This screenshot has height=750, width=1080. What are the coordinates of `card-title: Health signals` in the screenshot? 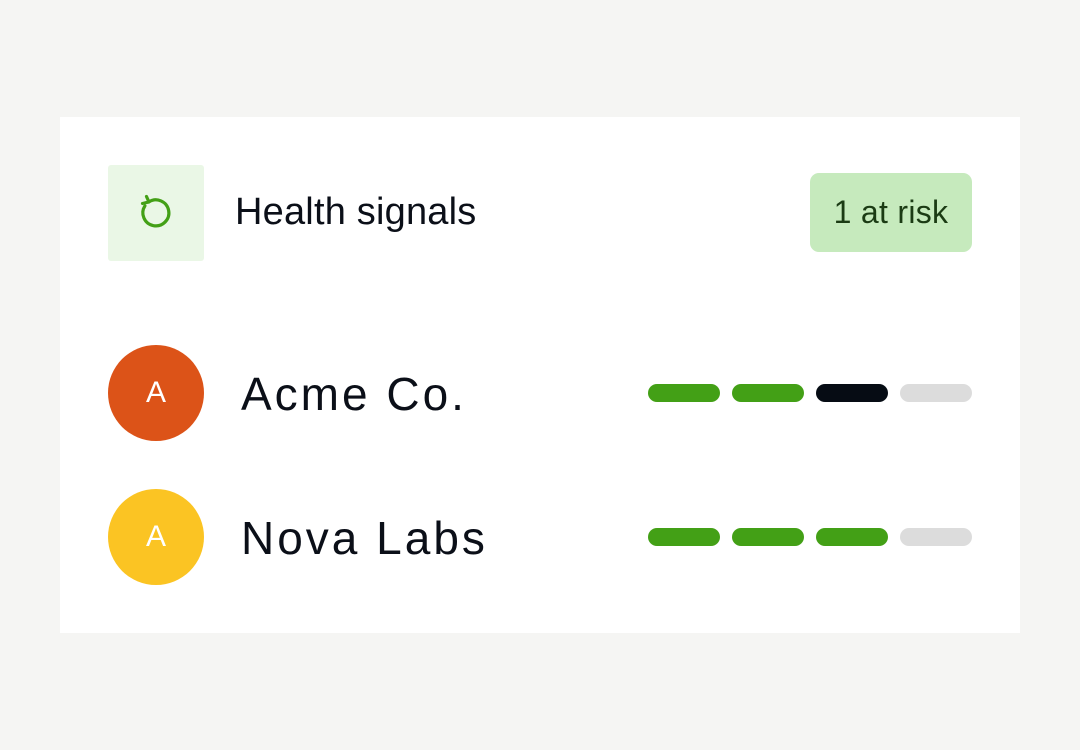 It's located at (356, 212).